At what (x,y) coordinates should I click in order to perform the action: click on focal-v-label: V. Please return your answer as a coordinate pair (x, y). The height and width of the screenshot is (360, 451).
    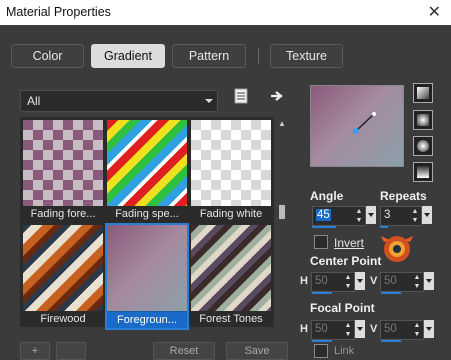
    Looking at the image, I should click on (374, 329).